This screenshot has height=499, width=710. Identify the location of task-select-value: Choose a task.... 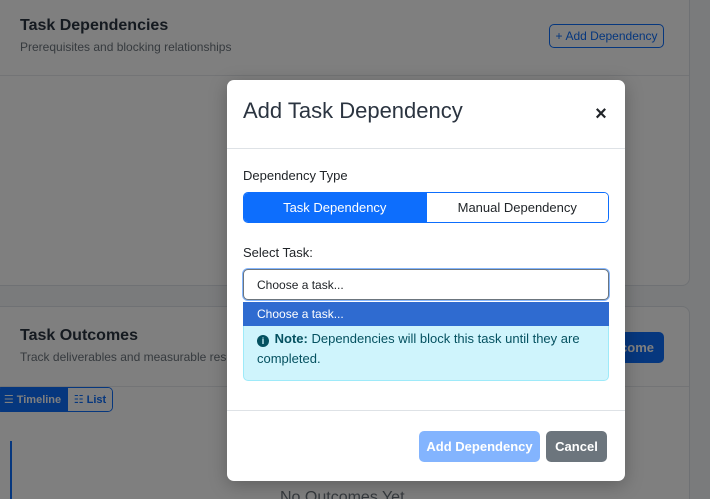
(300, 284).